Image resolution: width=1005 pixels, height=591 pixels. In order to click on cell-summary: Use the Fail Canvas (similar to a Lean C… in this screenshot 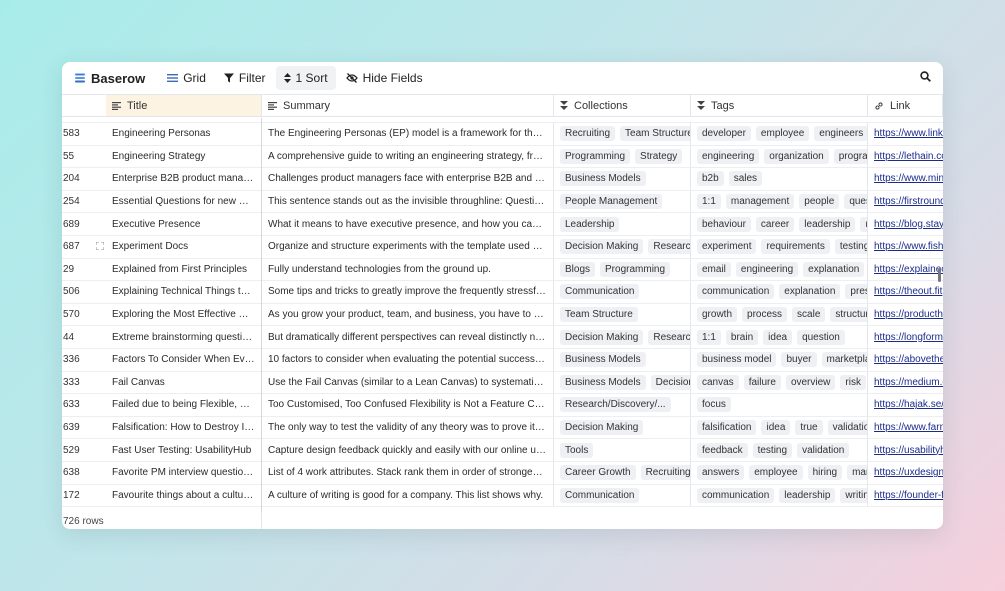, I will do `click(408, 382)`.